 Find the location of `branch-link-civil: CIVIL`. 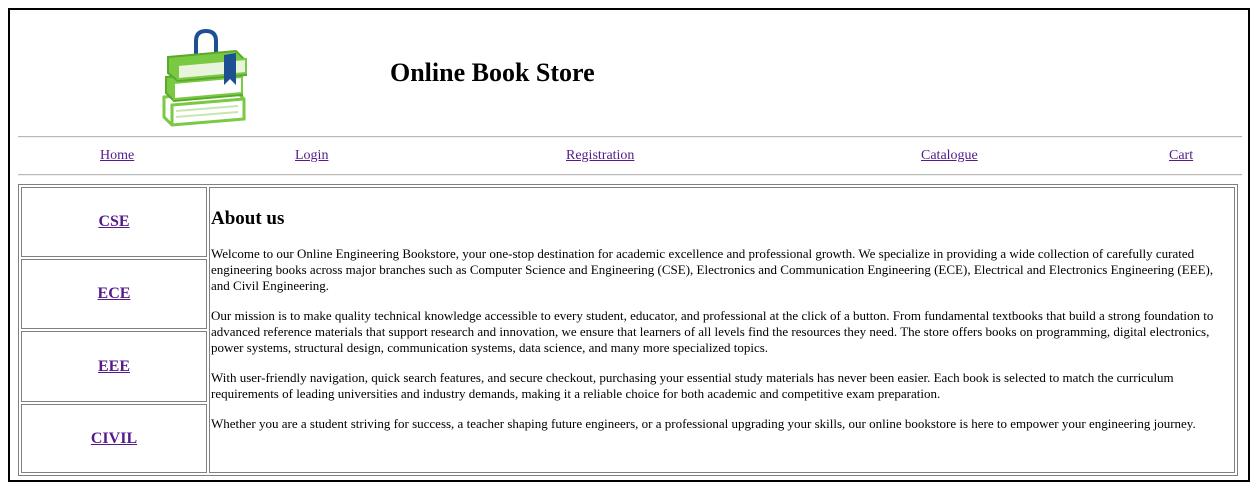

branch-link-civil: CIVIL is located at coordinates (114, 439).